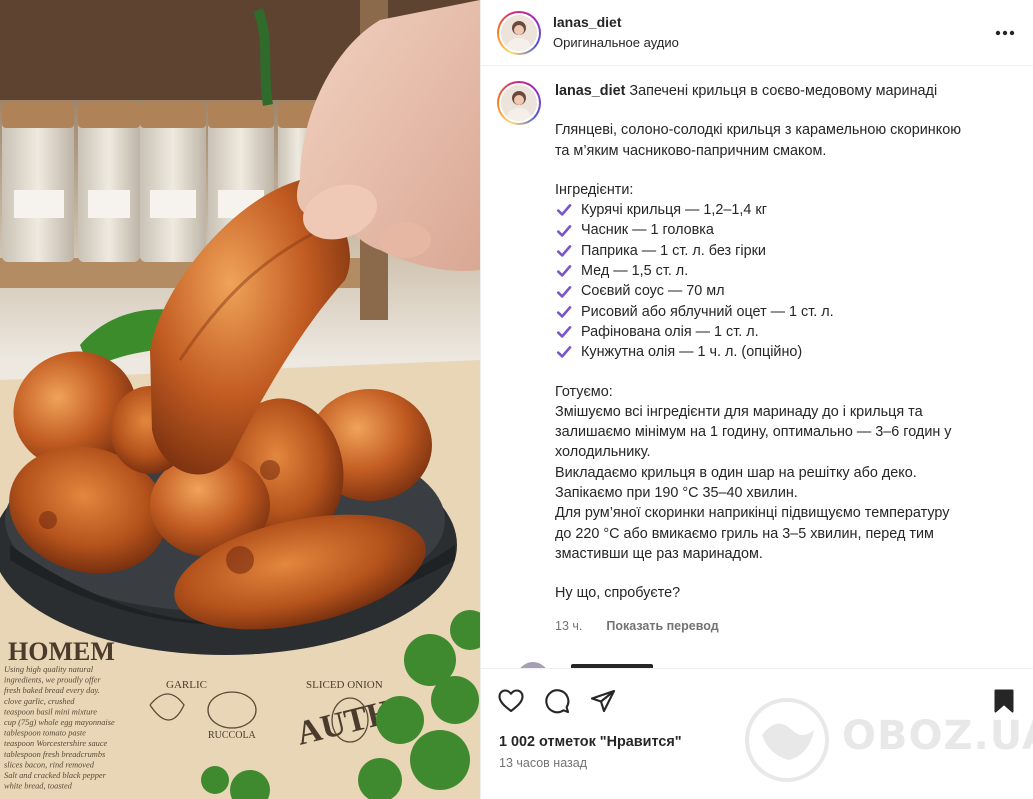 This screenshot has width=1033, height=799. What do you see at coordinates (757, 33) in the screenshot?
I see `post-header: lanas_diet Оригинальное аудио` at bounding box center [757, 33].